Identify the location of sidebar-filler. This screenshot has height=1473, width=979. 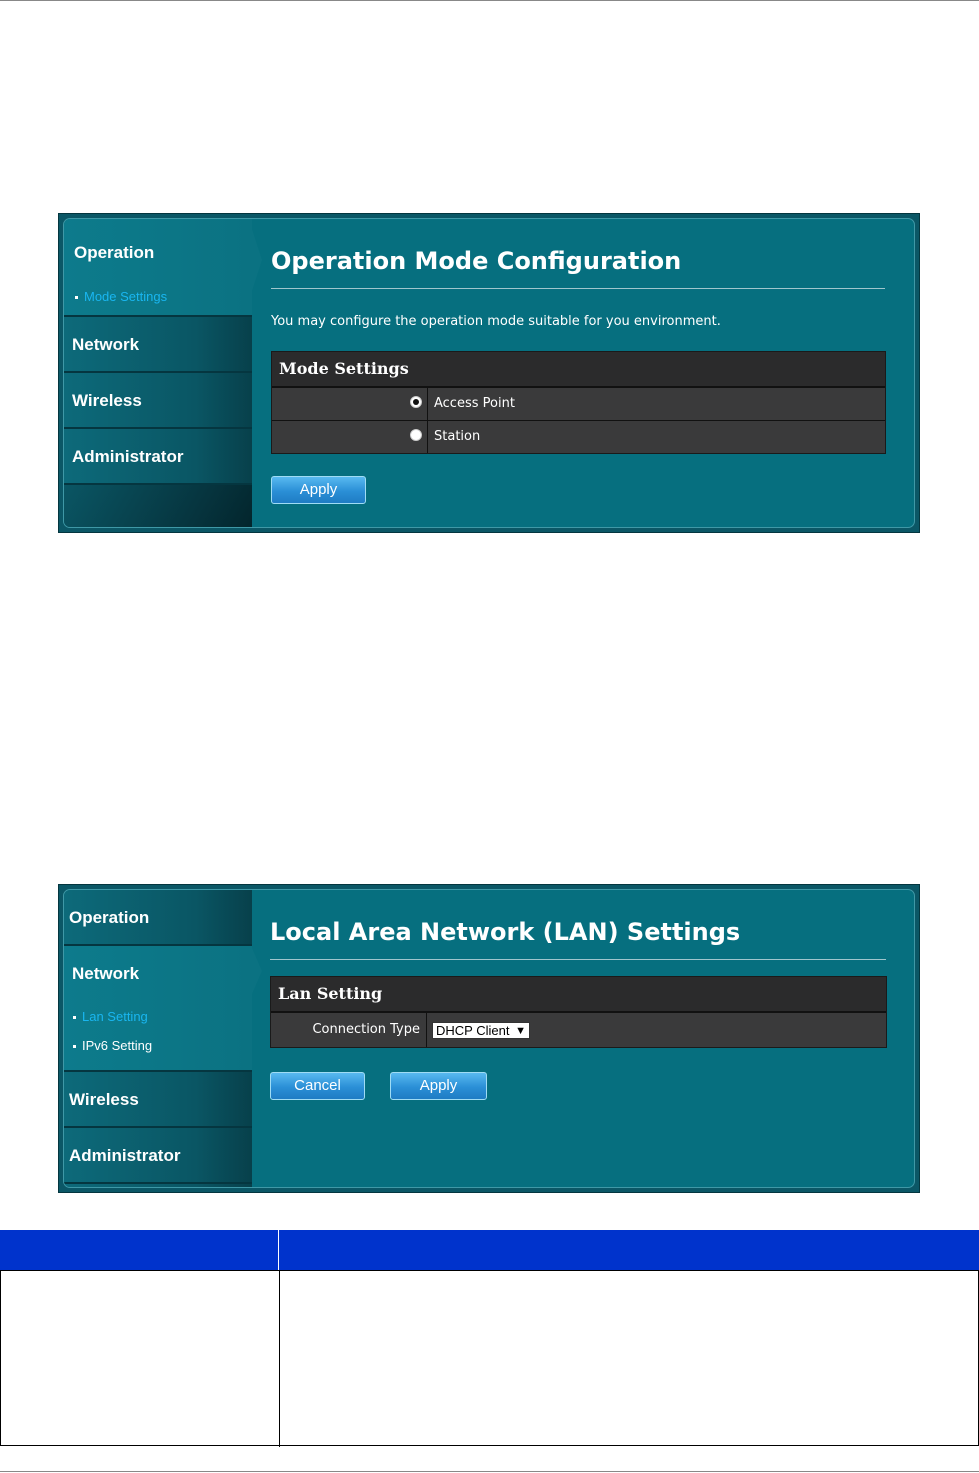
(158, 506).